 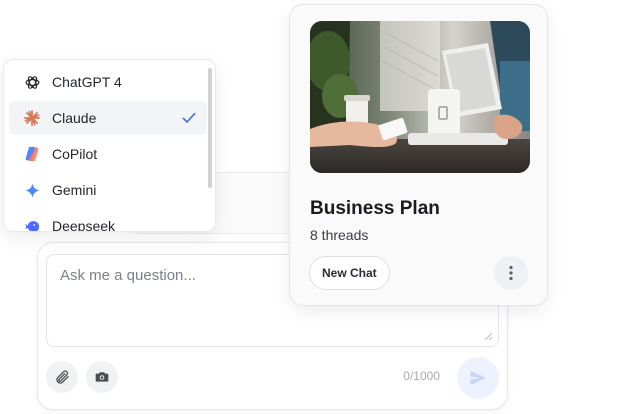 What do you see at coordinates (375, 208) in the screenshot?
I see `card-title: Business Plan` at bounding box center [375, 208].